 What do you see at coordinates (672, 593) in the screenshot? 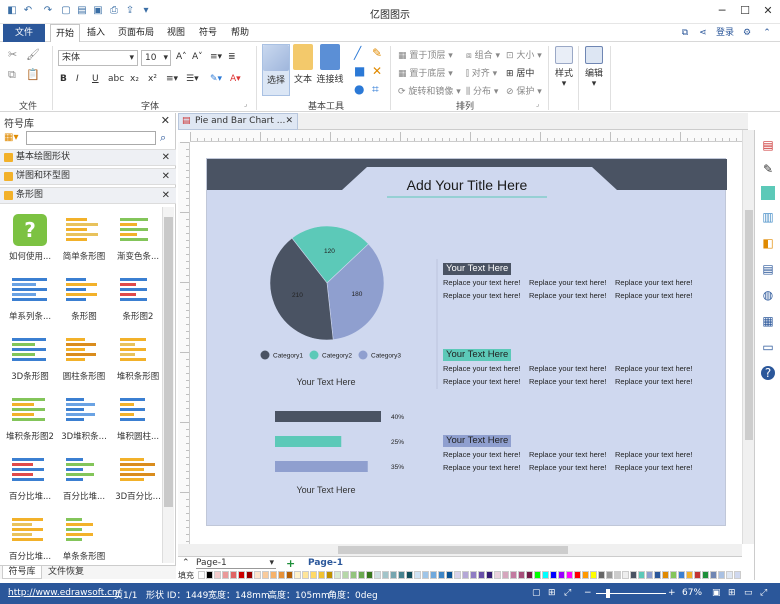
I see `zoom-in-icon: +` at bounding box center [672, 593].